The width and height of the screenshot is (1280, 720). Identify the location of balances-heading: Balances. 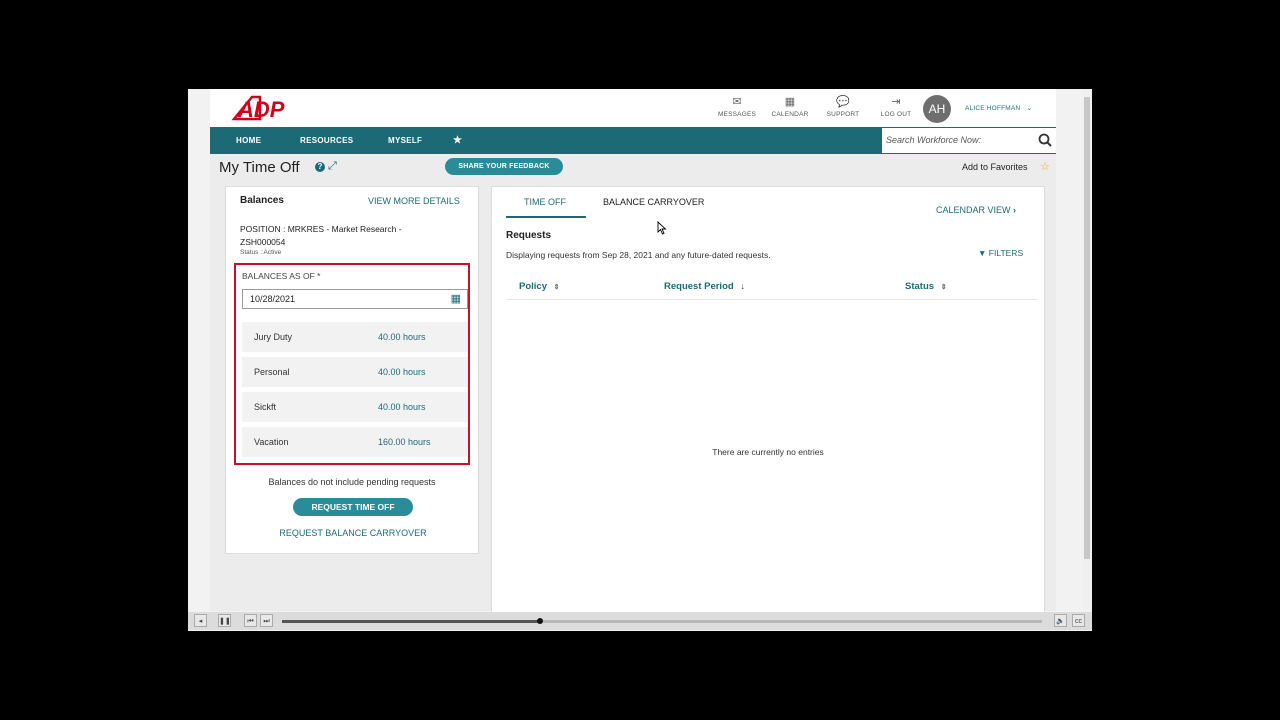
(262, 200).